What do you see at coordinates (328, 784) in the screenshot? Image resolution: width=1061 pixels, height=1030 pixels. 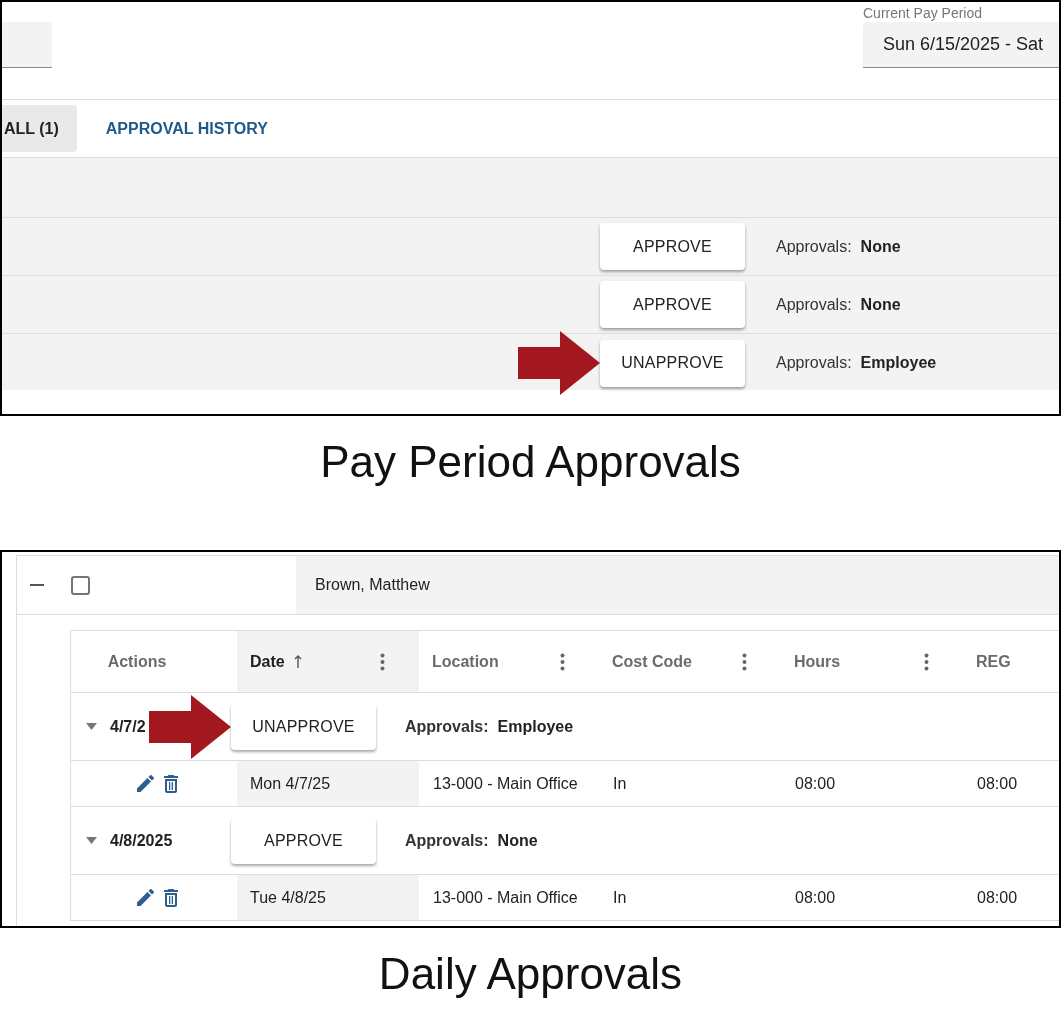 I see `table-cell: Mon 4/7/25` at bounding box center [328, 784].